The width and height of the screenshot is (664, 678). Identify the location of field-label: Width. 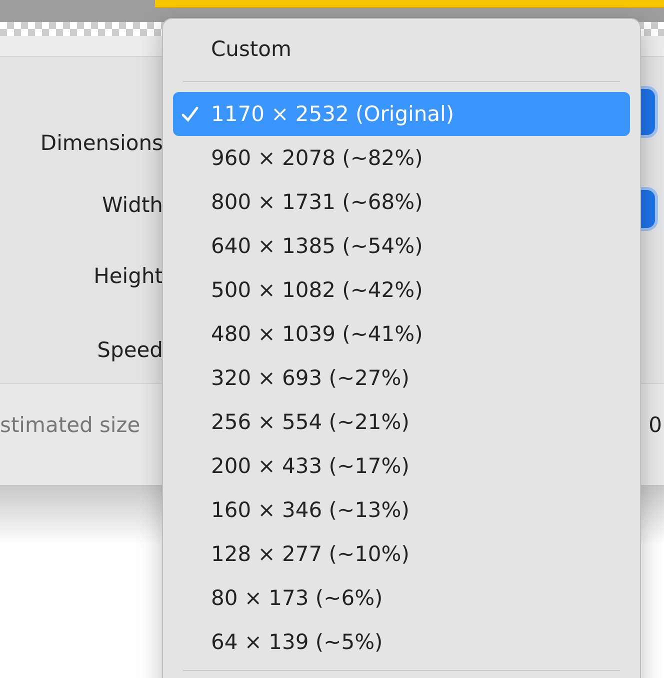
(131, 205).